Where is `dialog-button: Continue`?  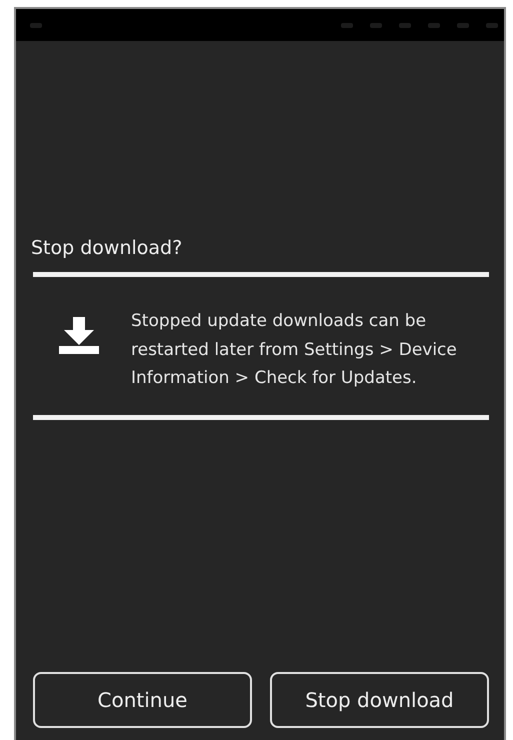
dialog-button: Continue is located at coordinates (142, 700).